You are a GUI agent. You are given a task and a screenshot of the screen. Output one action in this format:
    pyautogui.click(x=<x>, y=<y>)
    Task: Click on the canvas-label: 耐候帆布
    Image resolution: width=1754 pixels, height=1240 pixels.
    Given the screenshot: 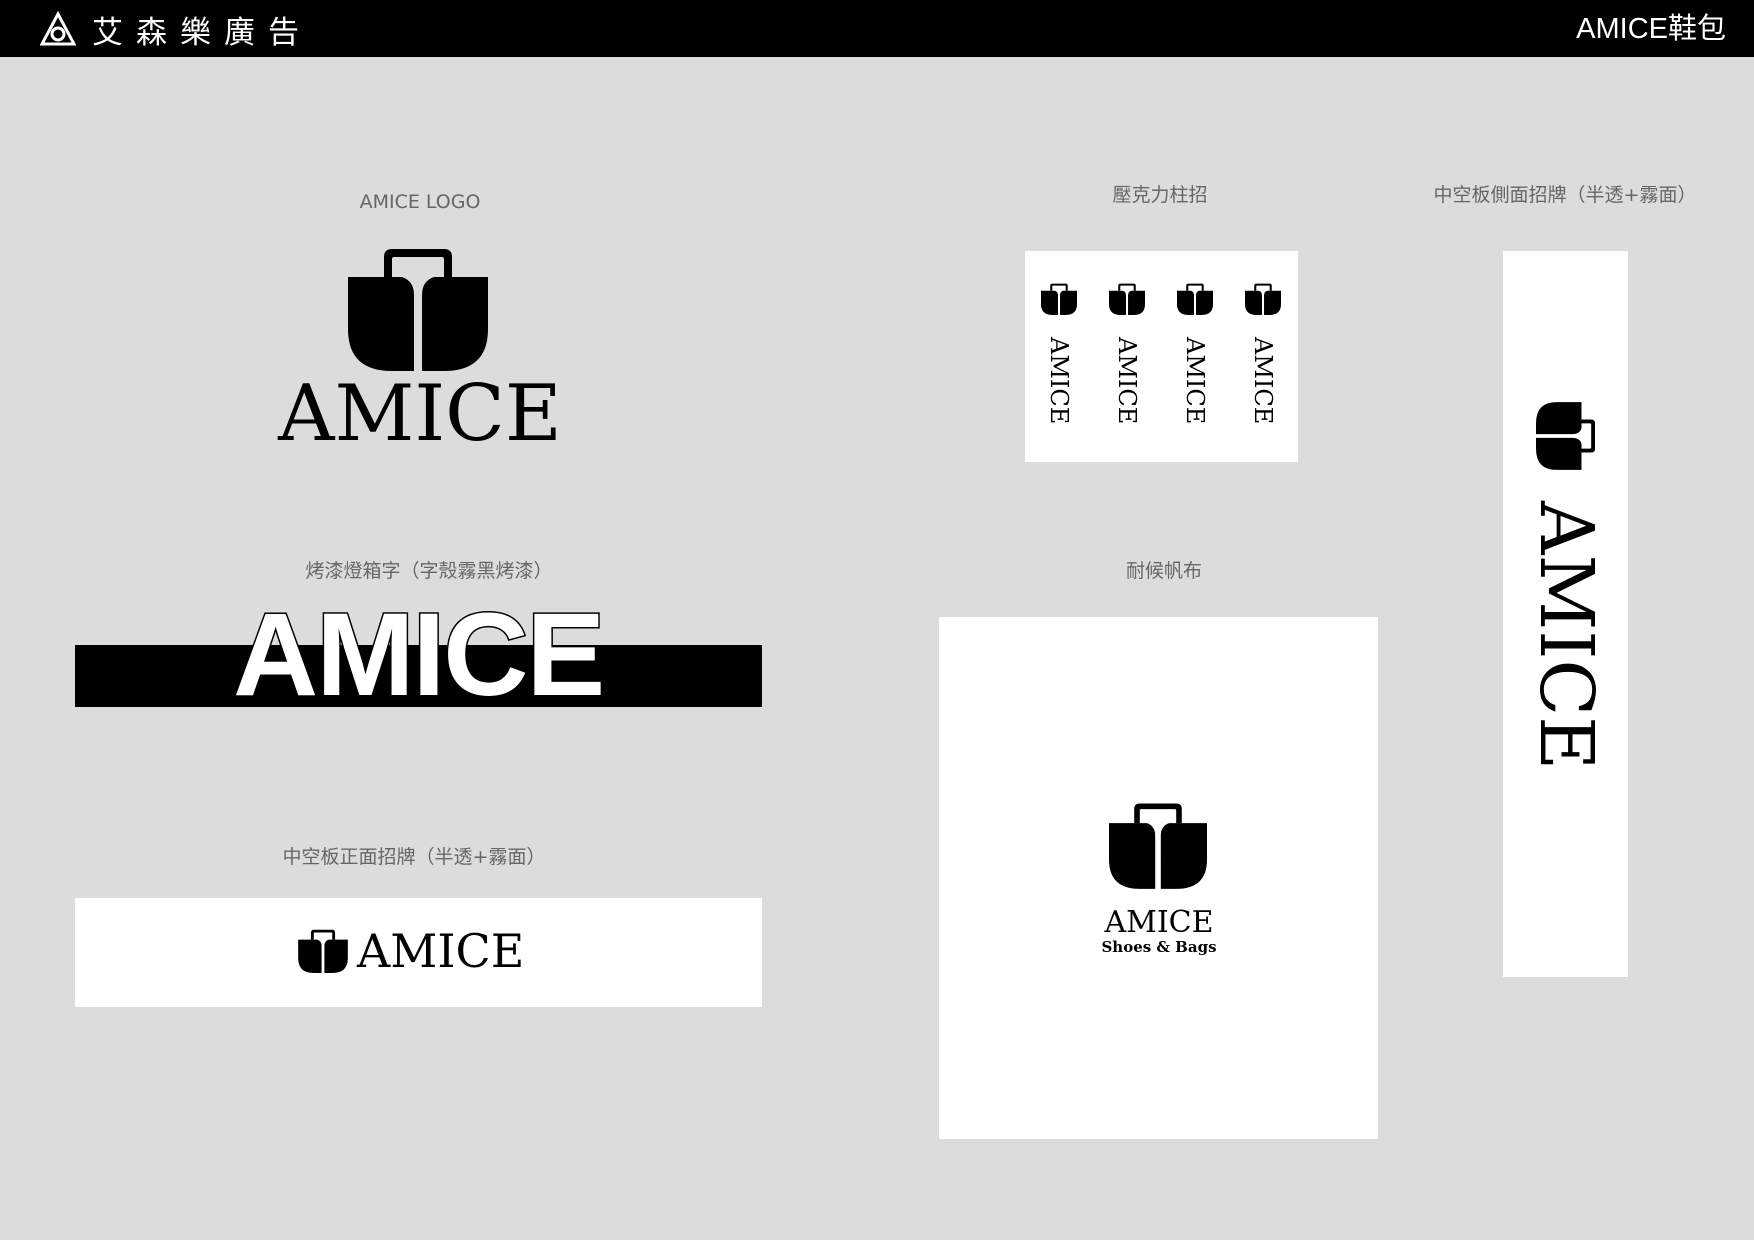 What is the action you would take?
    pyautogui.click(x=1164, y=571)
    